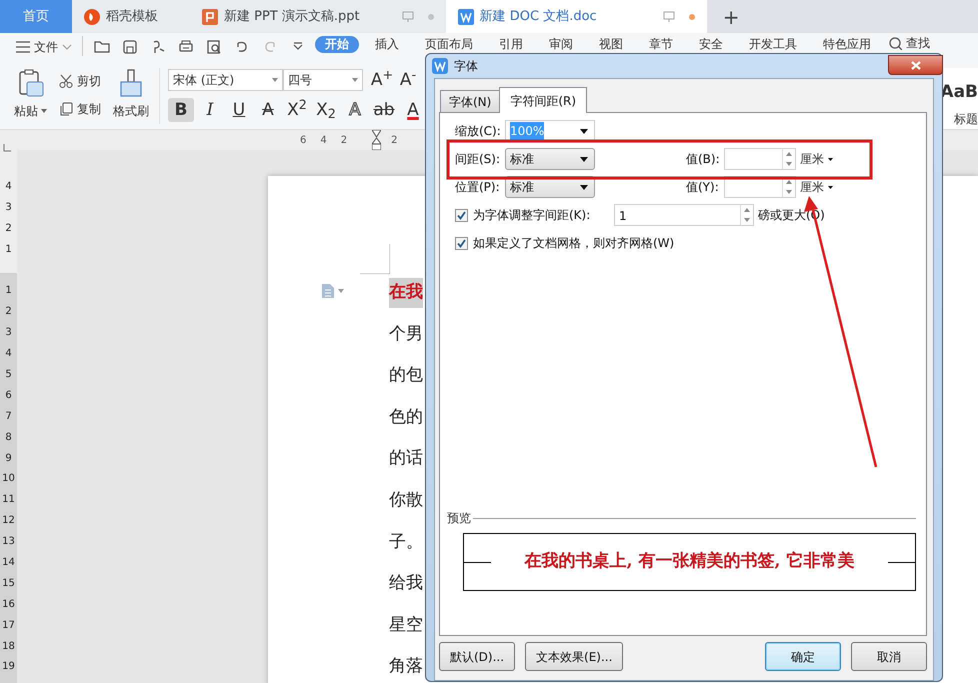  What do you see at coordinates (181, 110) in the screenshot?
I see `bold-button: B` at bounding box center [181, 110].